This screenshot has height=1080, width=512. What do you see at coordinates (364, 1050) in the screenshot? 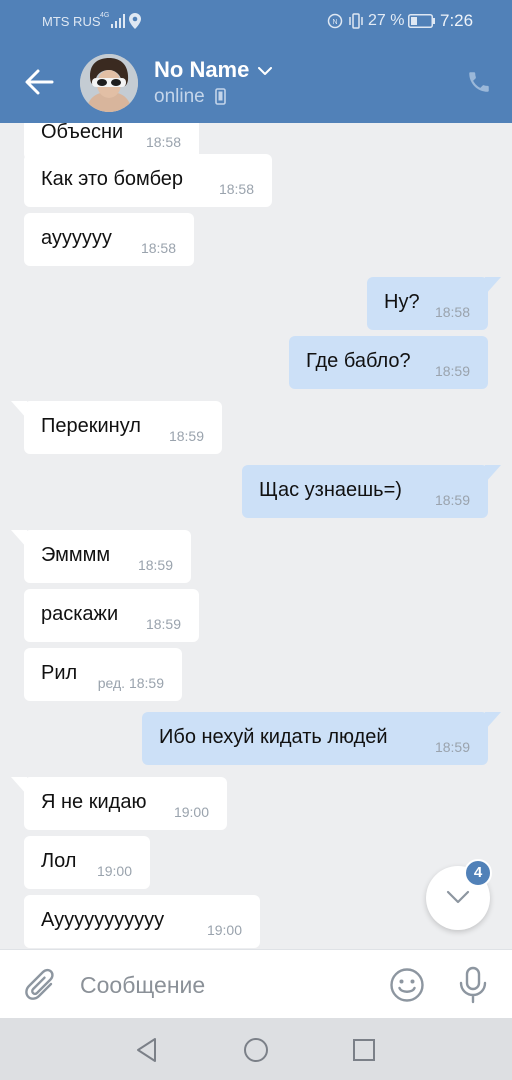
I see `nav-recent-apps-icon` at bounding box center [364, 1050].